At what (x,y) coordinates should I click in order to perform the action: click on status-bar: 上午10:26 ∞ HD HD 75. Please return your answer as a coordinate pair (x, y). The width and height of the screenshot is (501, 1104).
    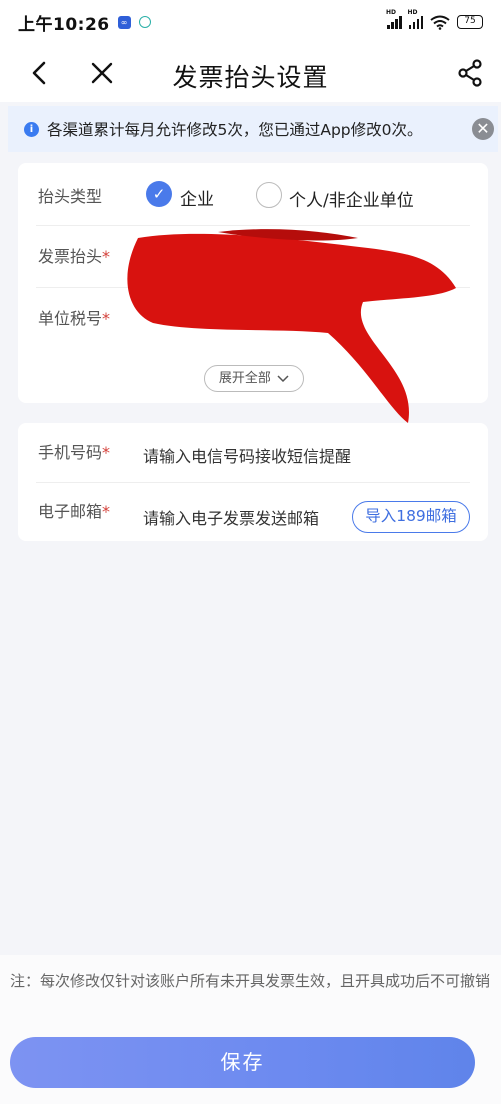
    Looking at the image, I should click on (250, 22).